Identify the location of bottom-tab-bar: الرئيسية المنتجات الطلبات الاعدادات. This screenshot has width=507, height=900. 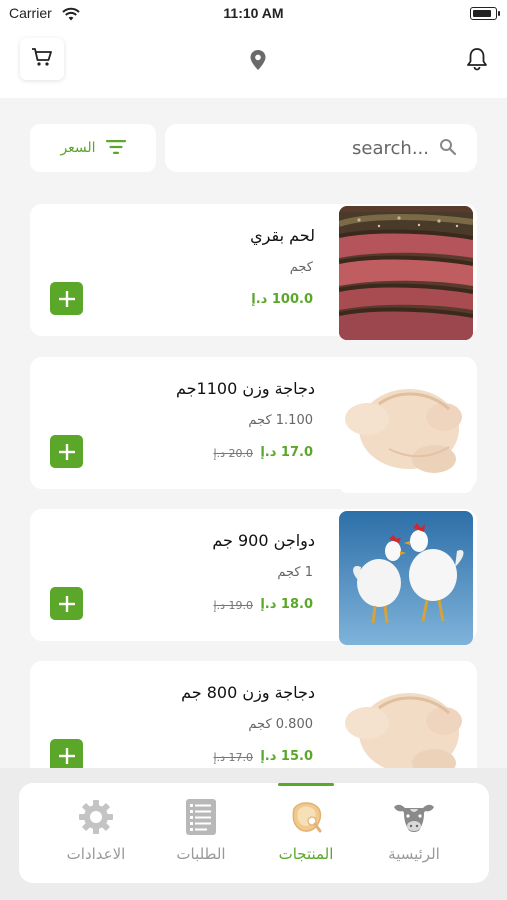
(254, 833).